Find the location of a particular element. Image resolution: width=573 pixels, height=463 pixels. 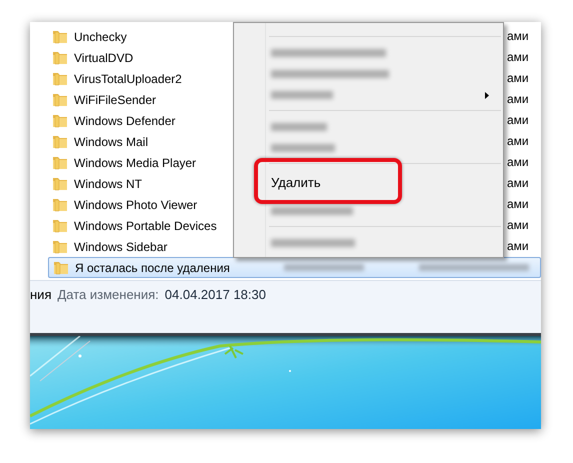

file-name: Windows Photo Viewer is located at coordinates (136, 205).